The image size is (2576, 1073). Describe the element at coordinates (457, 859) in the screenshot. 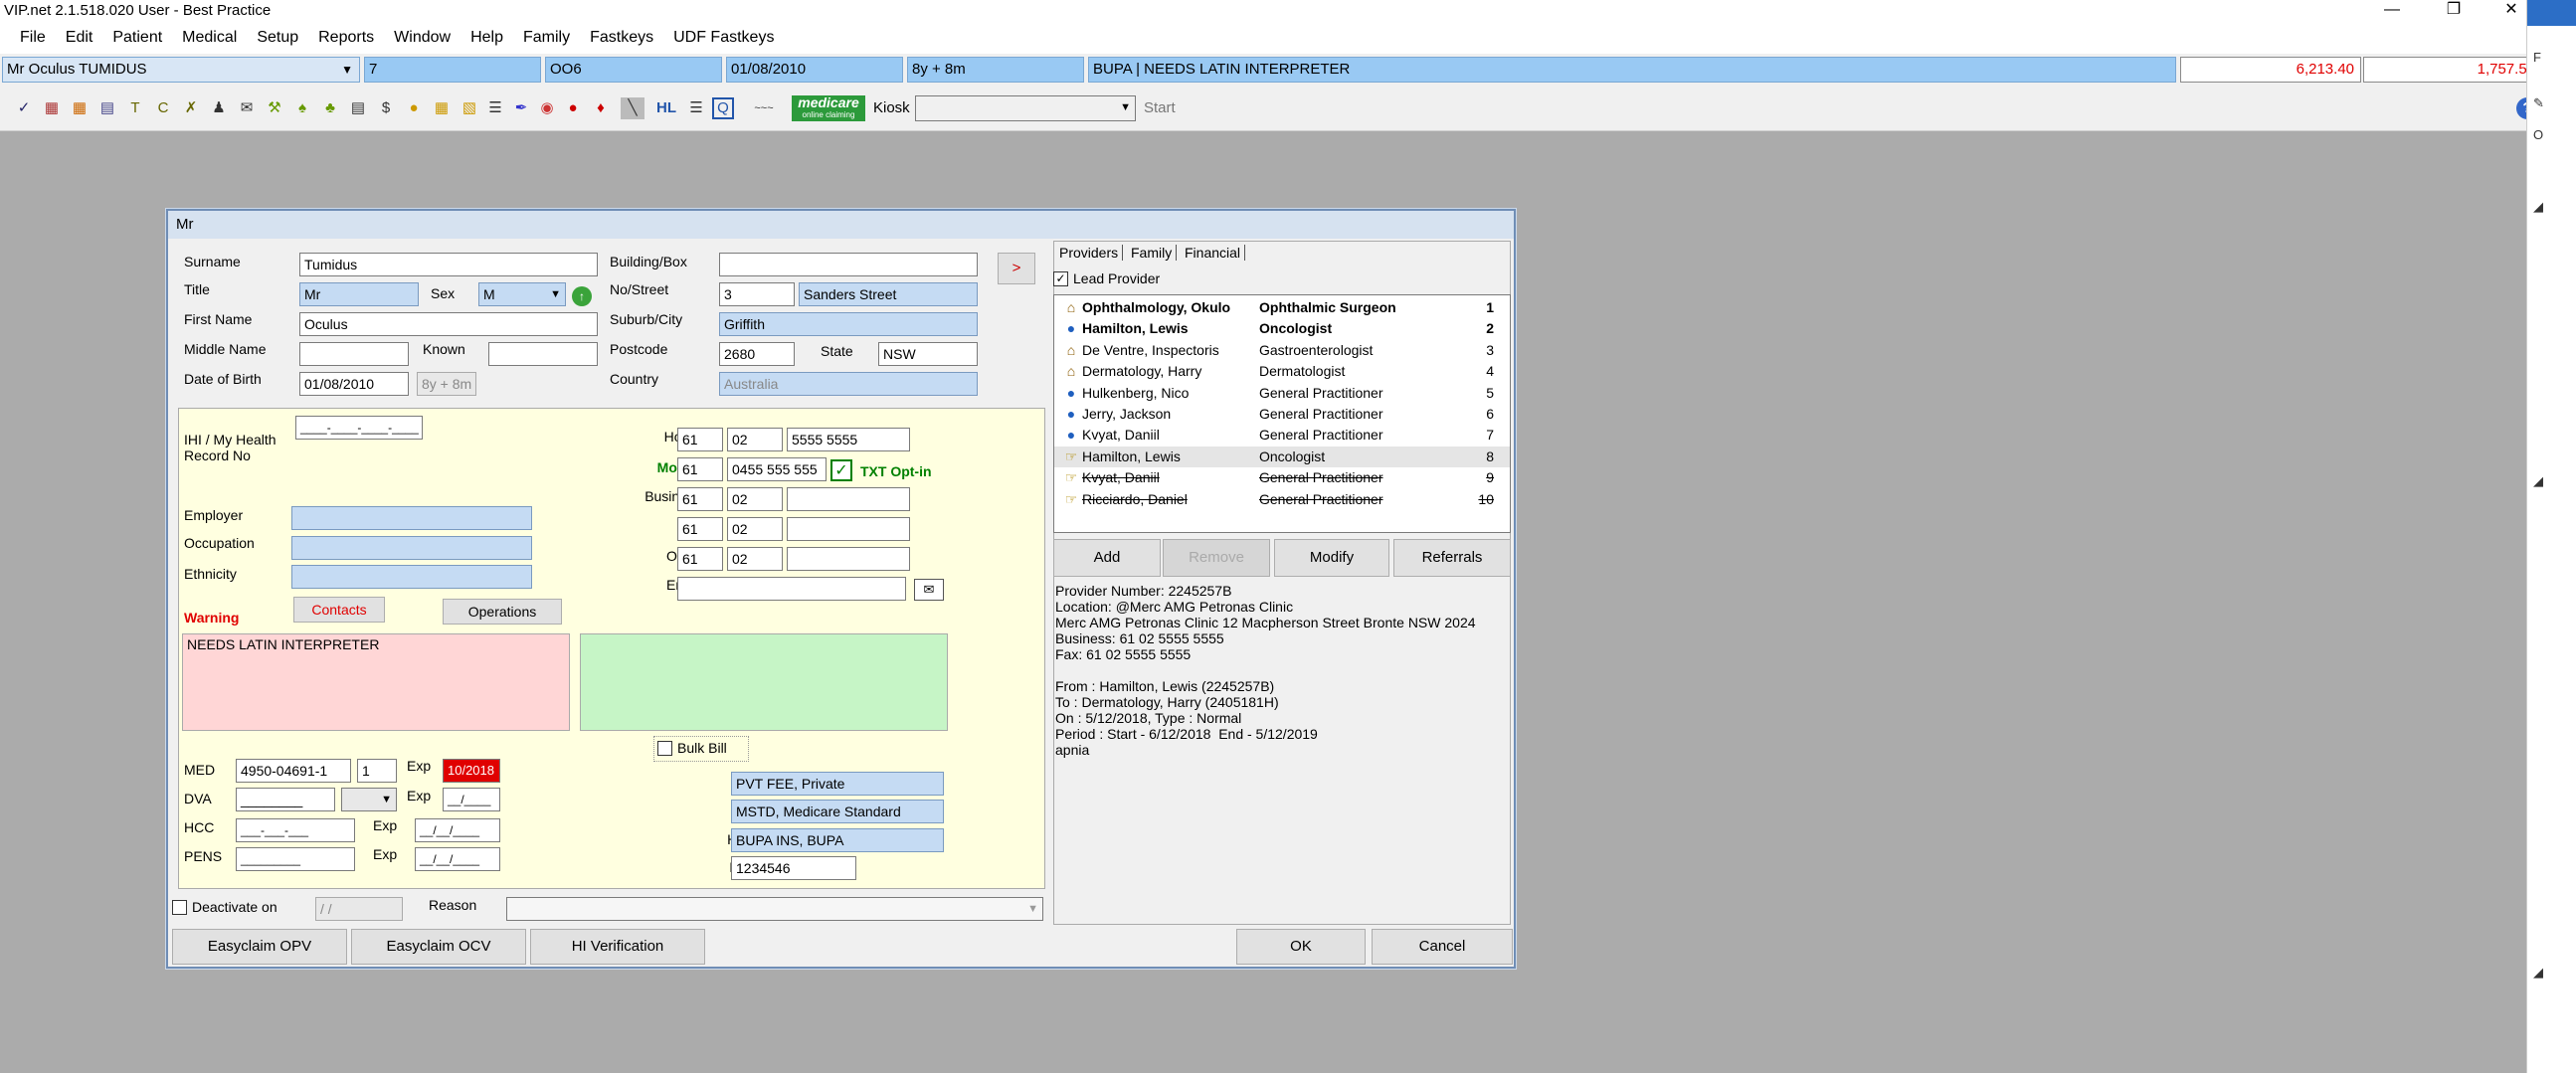

I see `pens-expiry-field: __/__/____` at that location.